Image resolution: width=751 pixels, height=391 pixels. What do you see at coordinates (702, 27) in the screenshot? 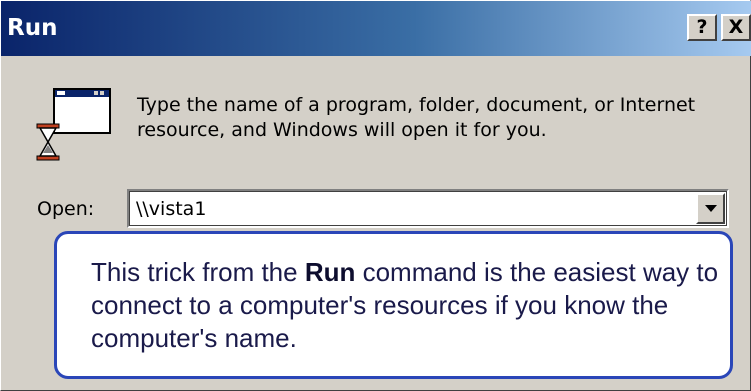
I see `help-button: ?` at bounding box center [702, 27].